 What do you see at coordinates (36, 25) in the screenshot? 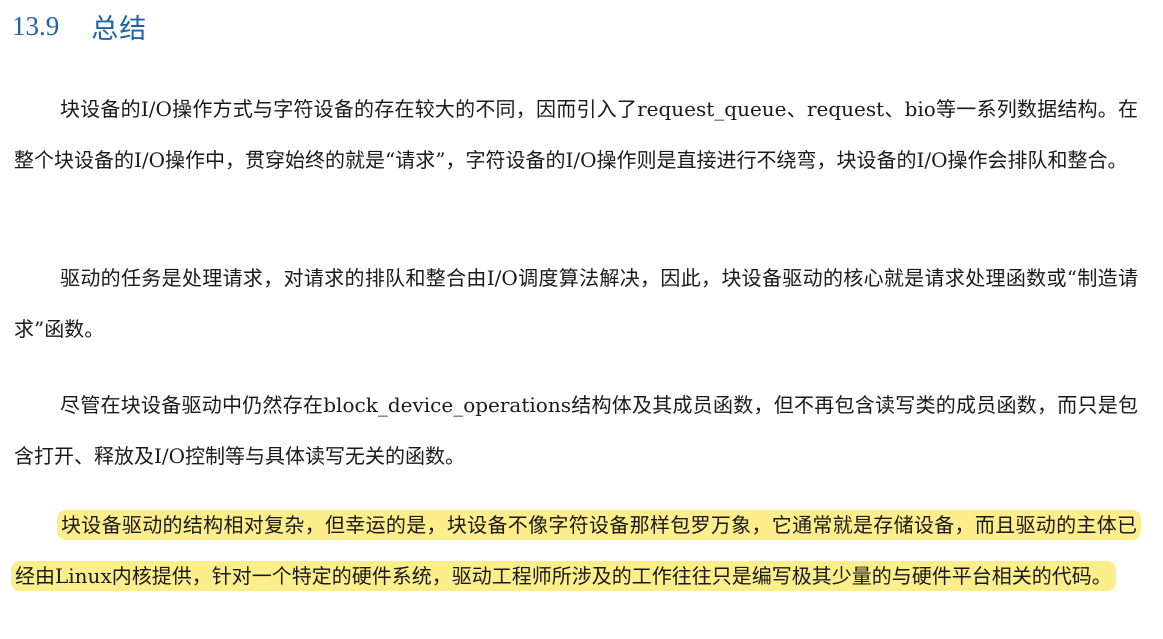
I see `section-number: 13.9` at bounding box center [36, 25].